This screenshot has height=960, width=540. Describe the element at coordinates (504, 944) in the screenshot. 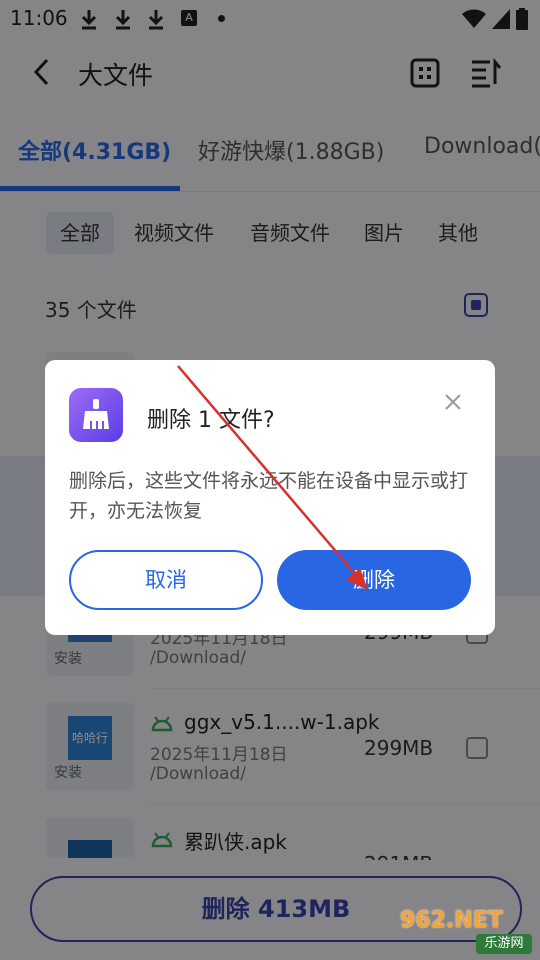

I see `watermark-bottom: 乐游网` at that location.